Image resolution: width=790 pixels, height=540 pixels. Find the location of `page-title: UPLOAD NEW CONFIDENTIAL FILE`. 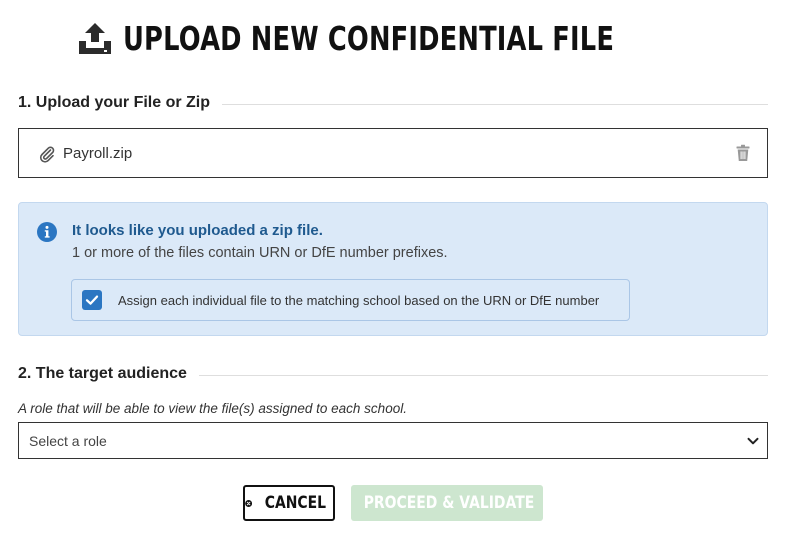

page-title: UPLOAD NEW CONFIDENTIAL FILE is located at coordinates (395, 38).